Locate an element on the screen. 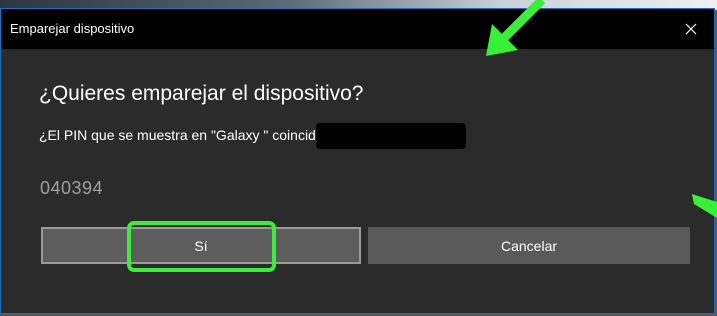 This screenshot has width=717, height=316. close-icon is located at coordinates (691, 29).